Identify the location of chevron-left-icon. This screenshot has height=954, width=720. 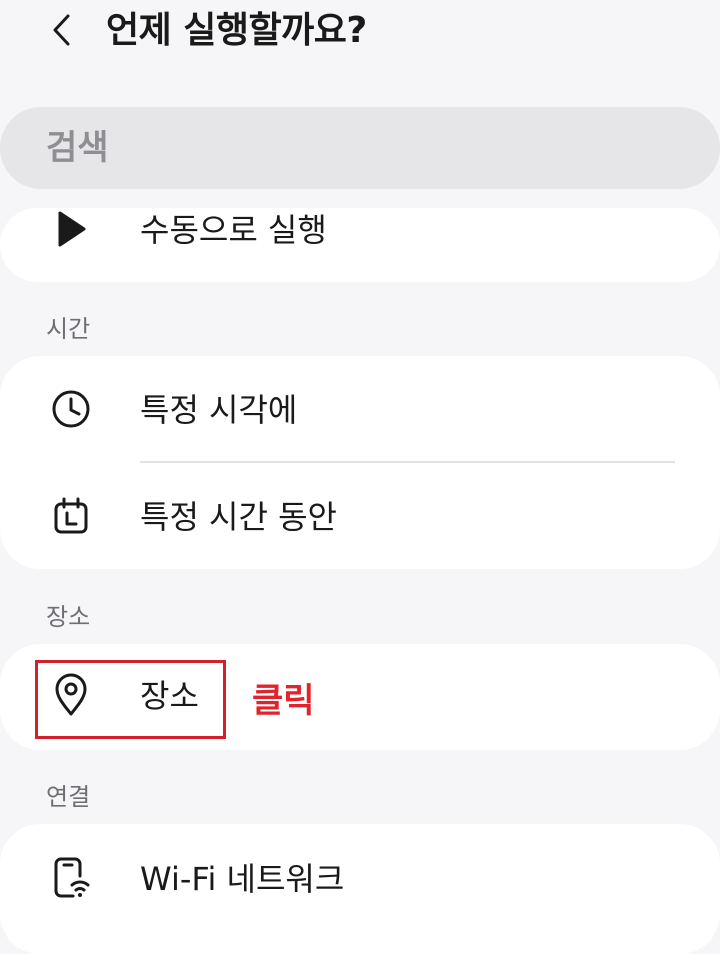
(61, 30).